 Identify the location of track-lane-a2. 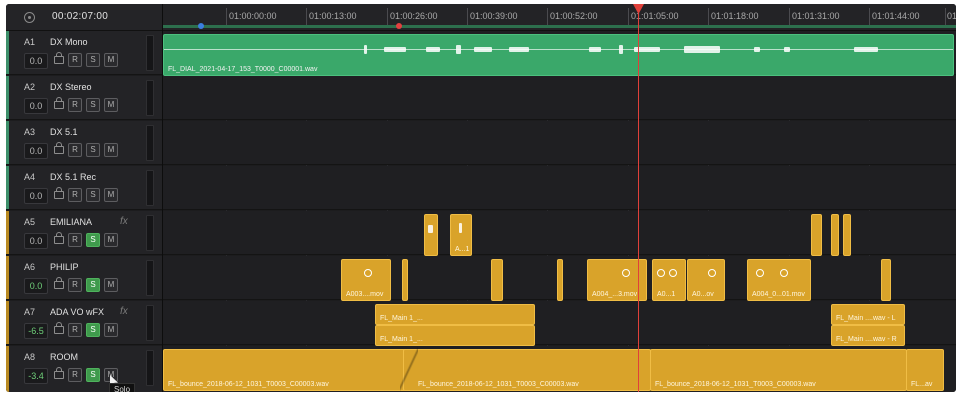
(559, 98).